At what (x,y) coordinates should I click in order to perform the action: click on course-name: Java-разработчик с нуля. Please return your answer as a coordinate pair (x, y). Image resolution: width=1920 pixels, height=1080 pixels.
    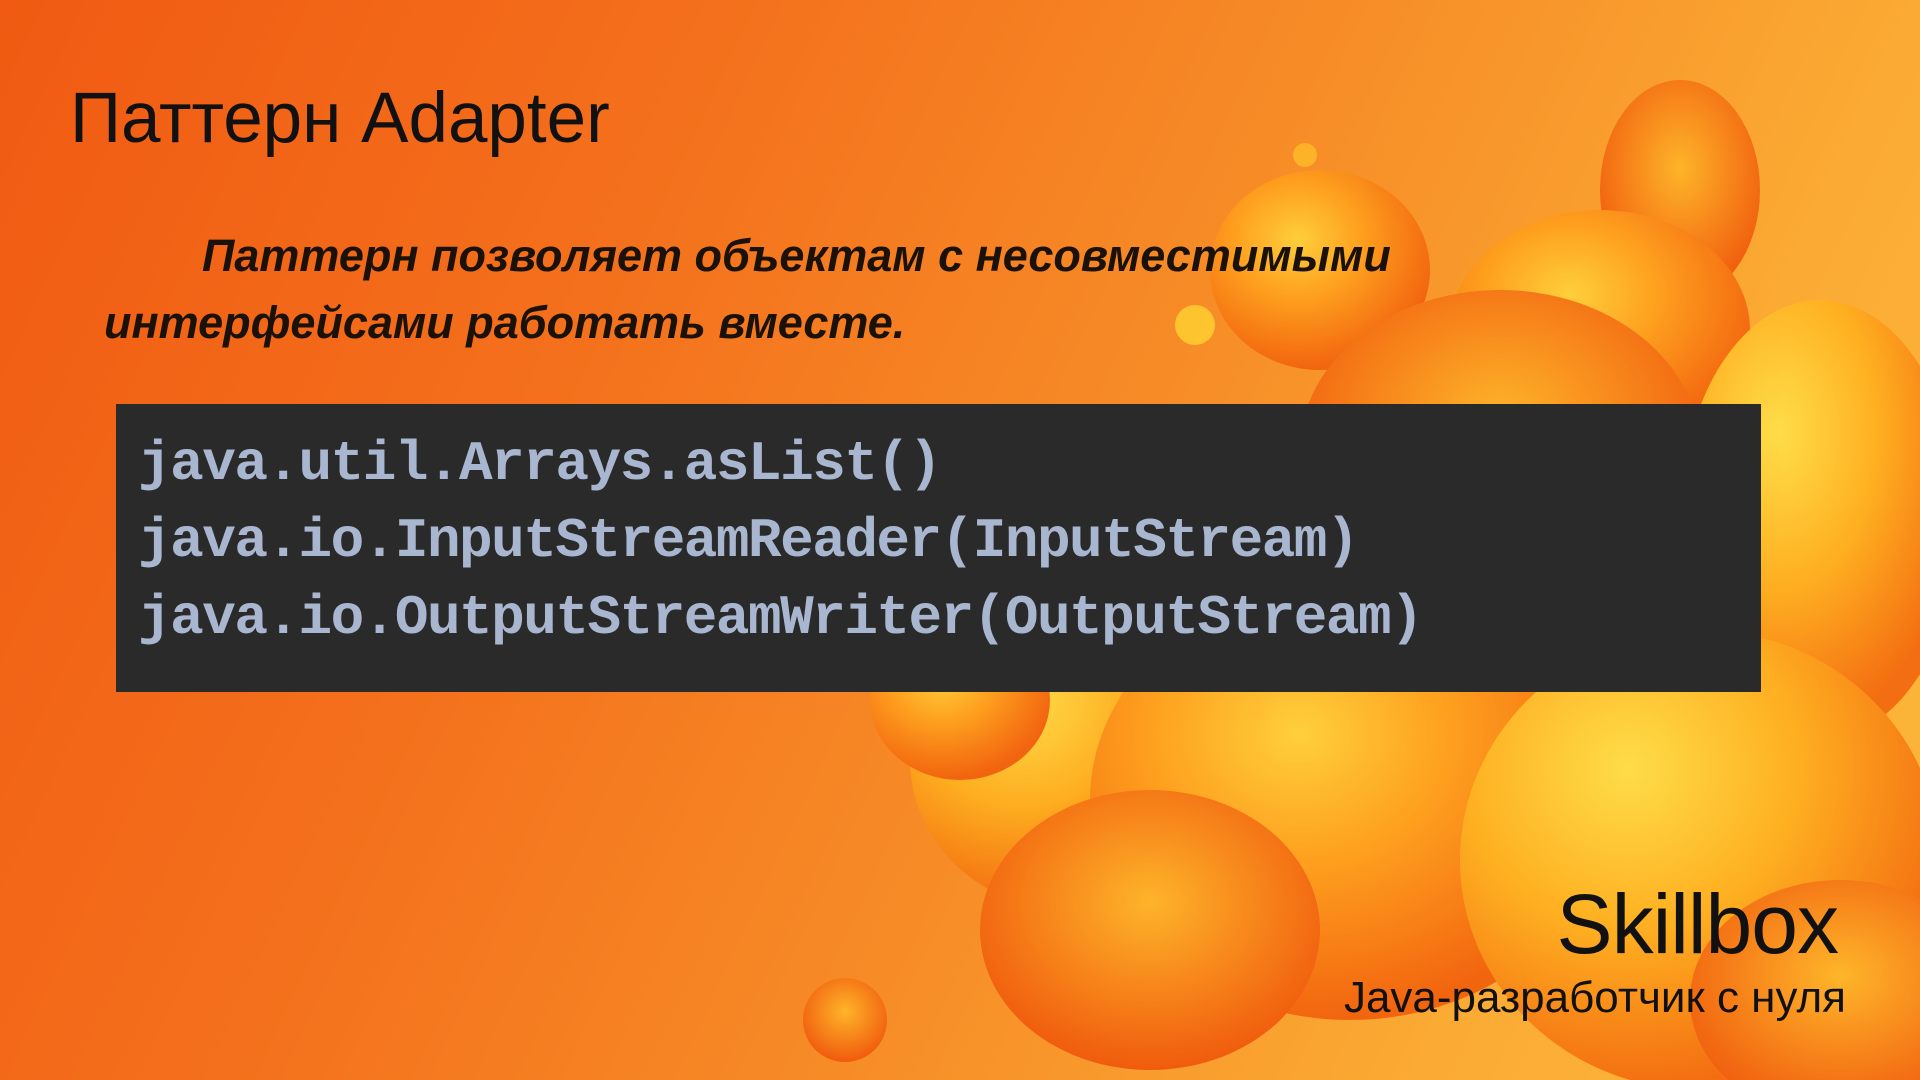
    Looking at the image, I should click on (1594, 997).